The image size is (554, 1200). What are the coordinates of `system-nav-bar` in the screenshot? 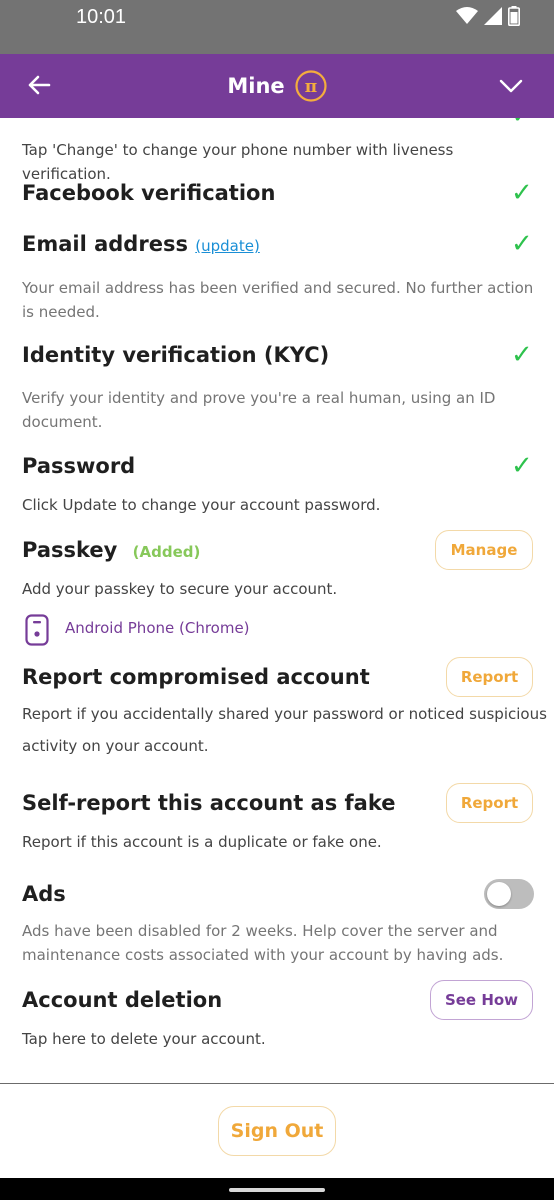 It's located at (277, 1189).